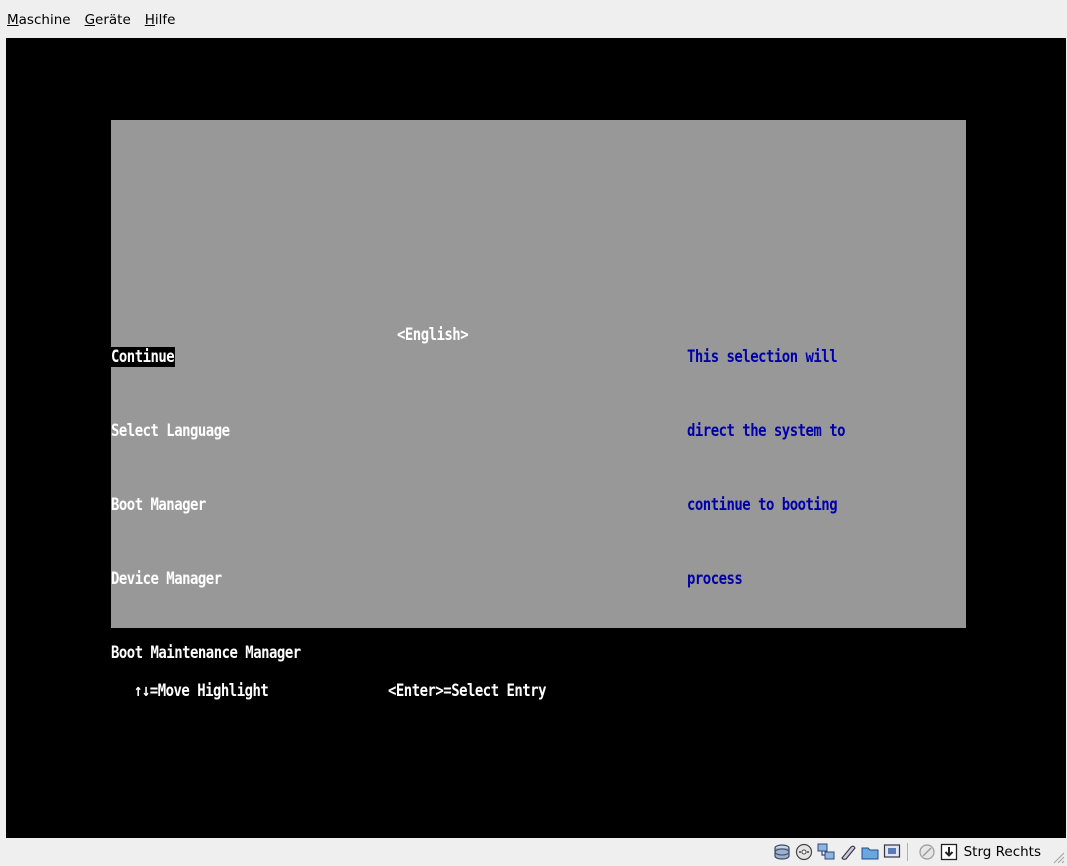 The height and width of the screenshot is (866, 1067). What do you see at coordinates (892, 852) in the screenshot?
I see `display-icon` at bounding box center [892, 852].